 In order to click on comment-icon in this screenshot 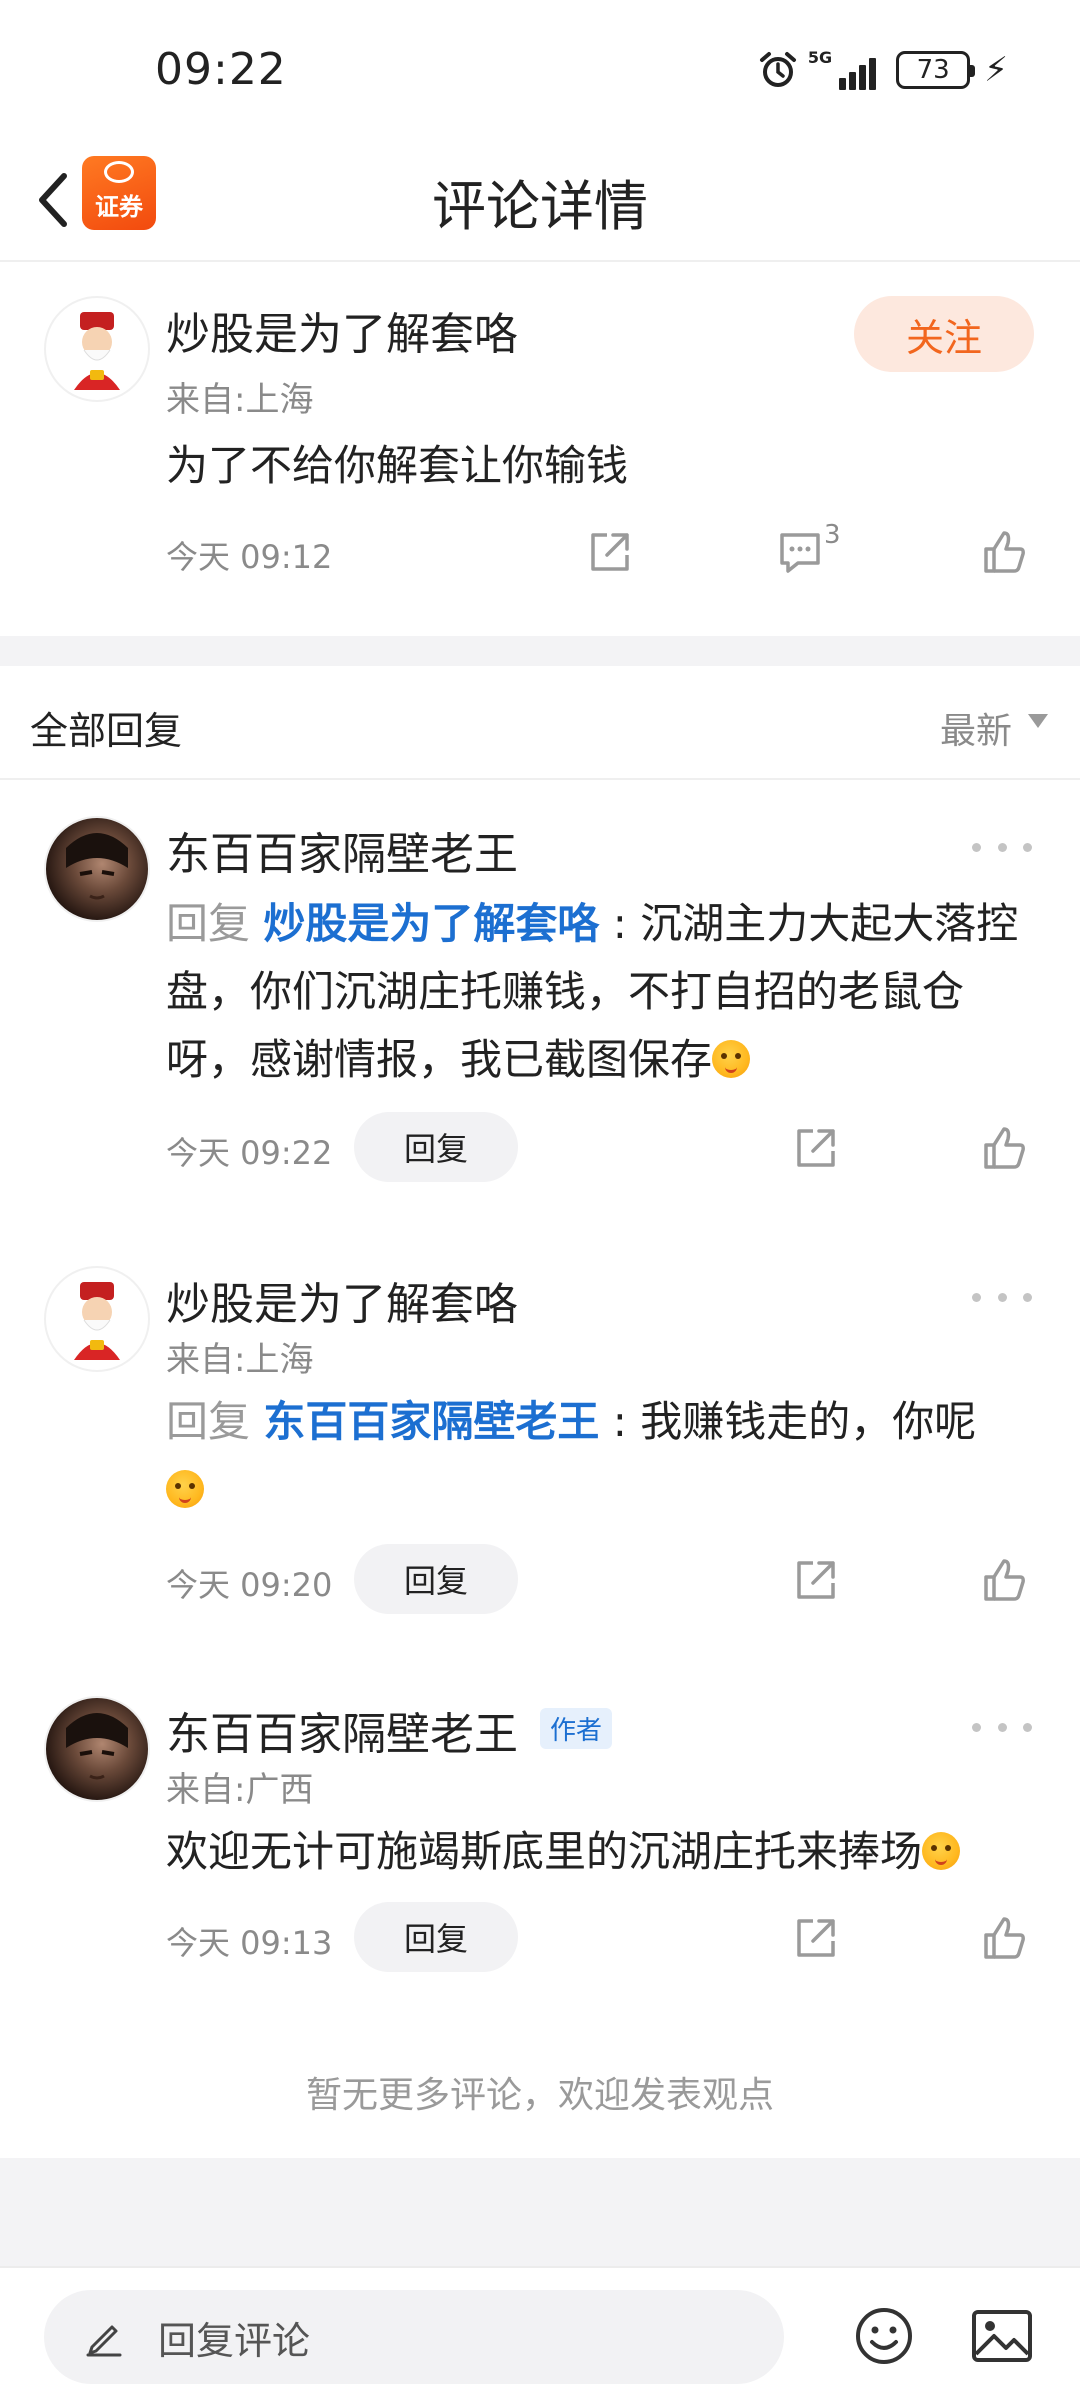, I will do `click(800, 553)`.